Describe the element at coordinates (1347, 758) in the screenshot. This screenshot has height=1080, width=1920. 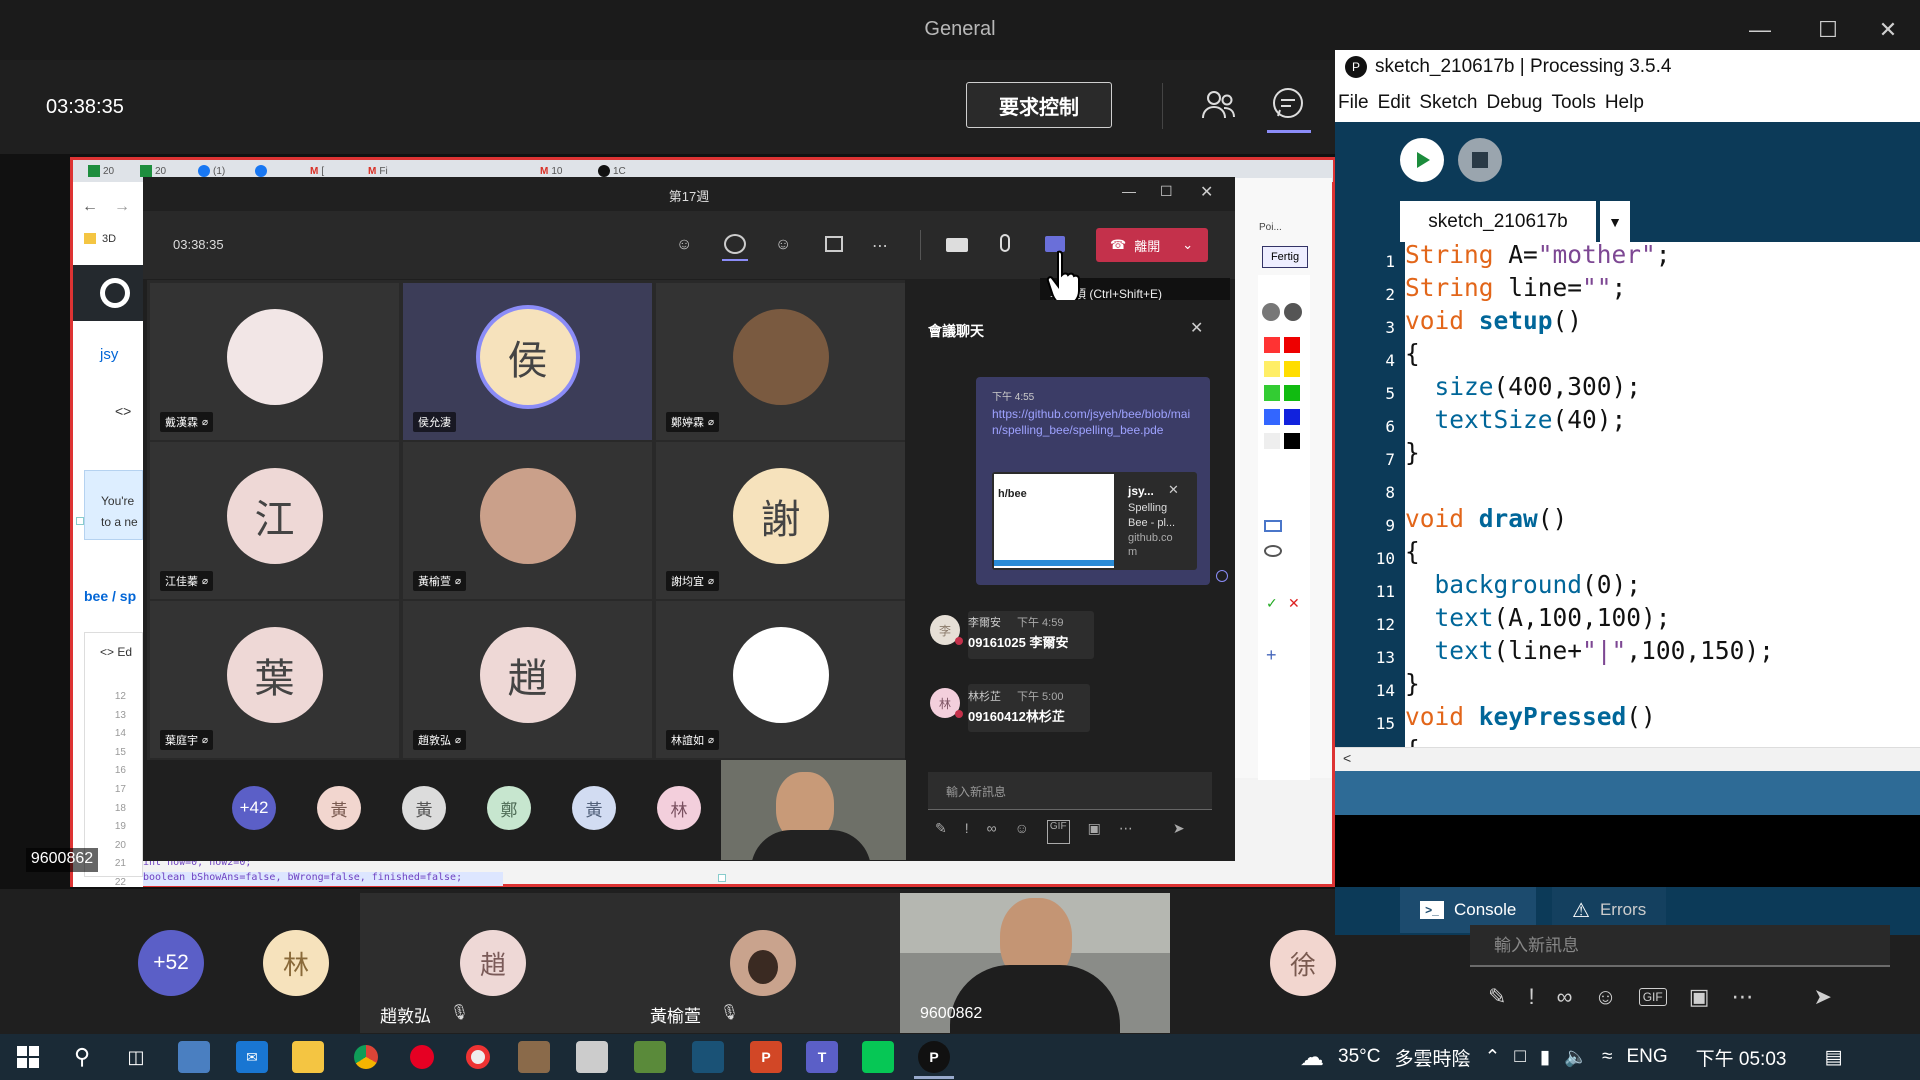
I see `scroll-left-icon: <` at that location.